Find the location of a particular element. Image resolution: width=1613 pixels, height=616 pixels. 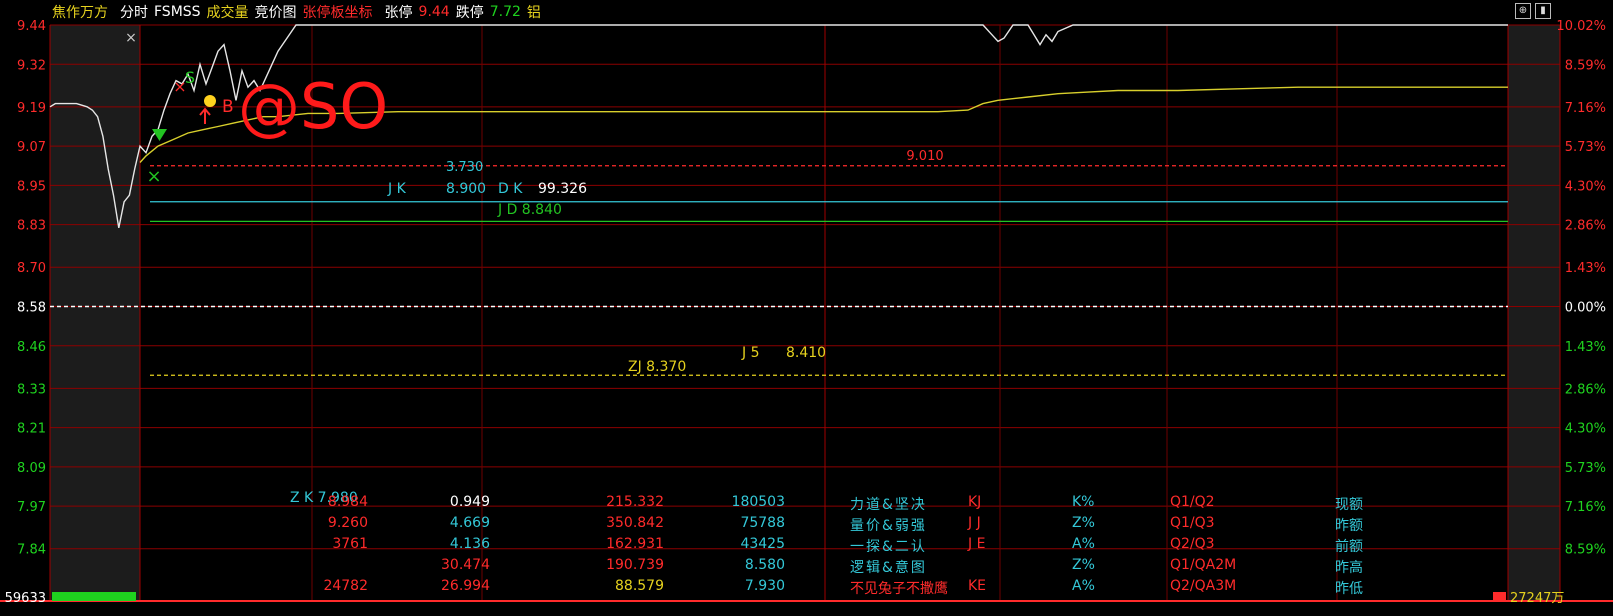

annotation-label: 8.410 is located at coordinates (806, 353).